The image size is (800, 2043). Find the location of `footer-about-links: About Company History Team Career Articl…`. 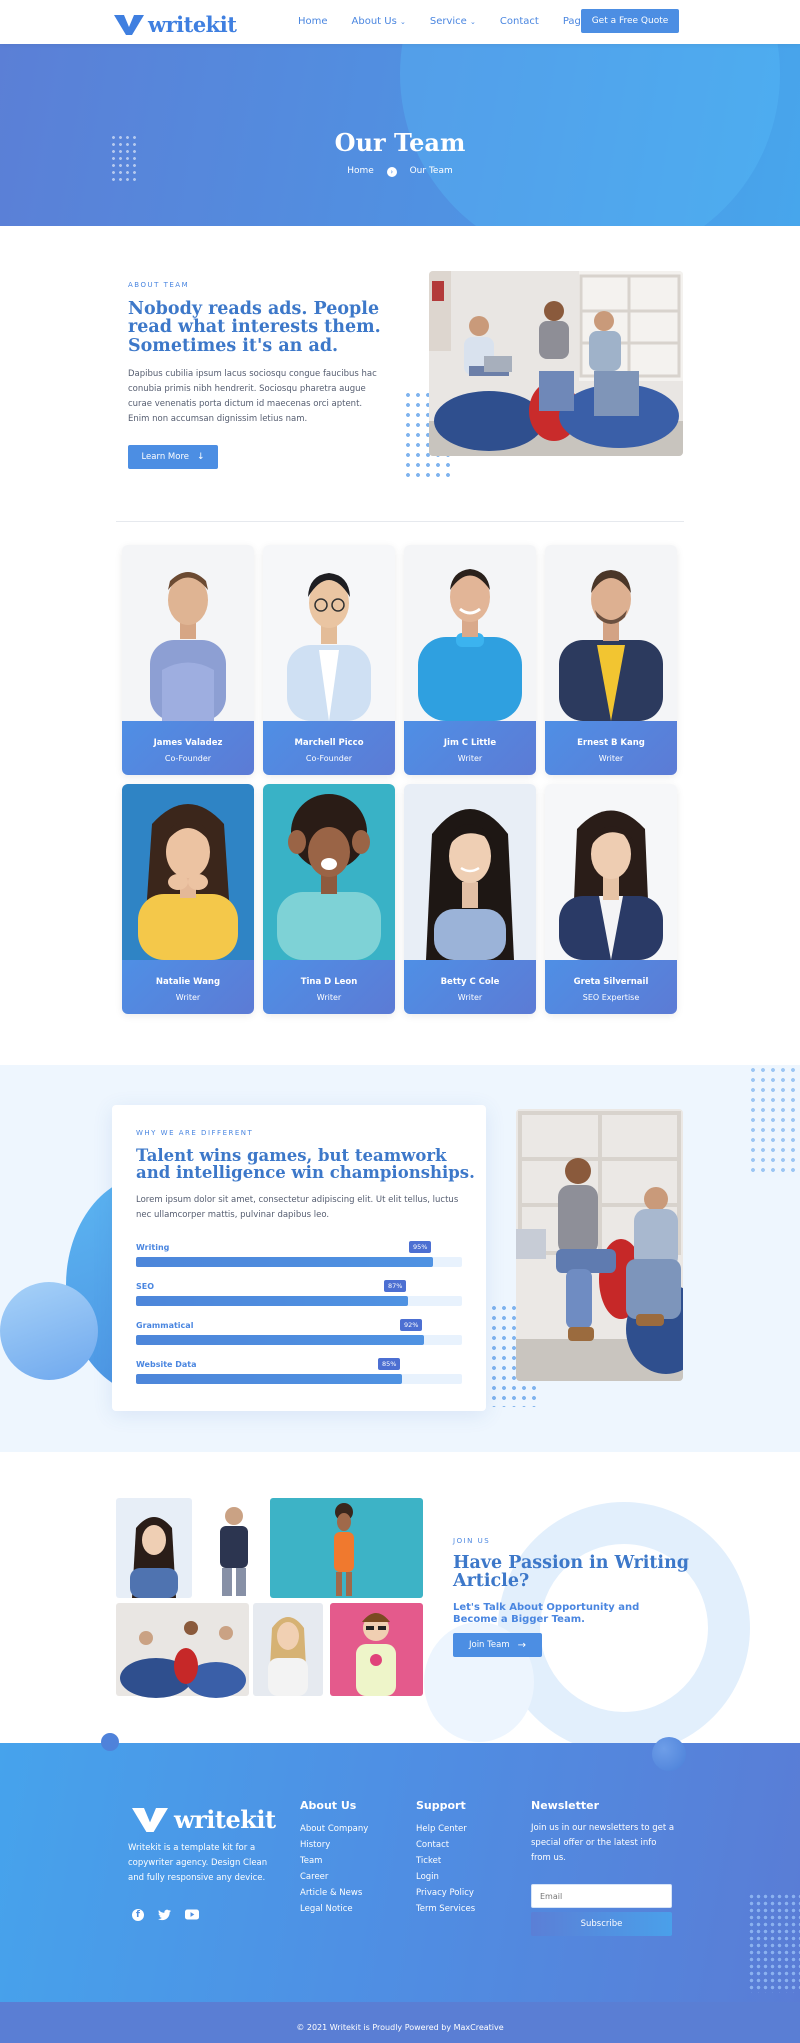

footer-about-links: About Company History Team Career Articl… is located at coordinates (334, 1869).